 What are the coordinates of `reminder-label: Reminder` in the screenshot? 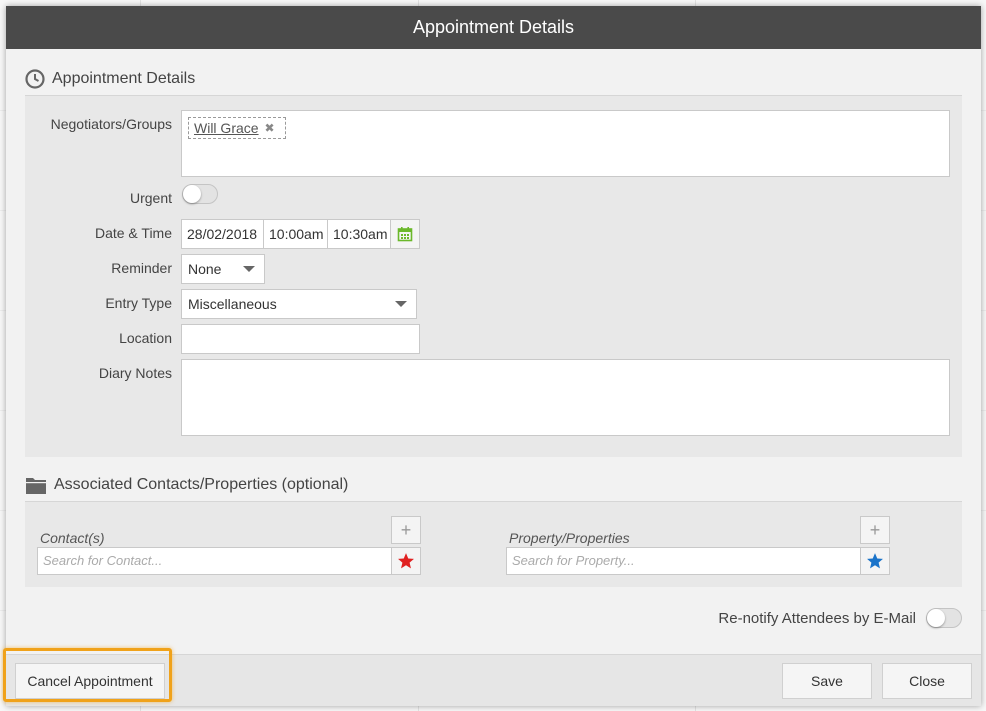 It's located at (141, 268).